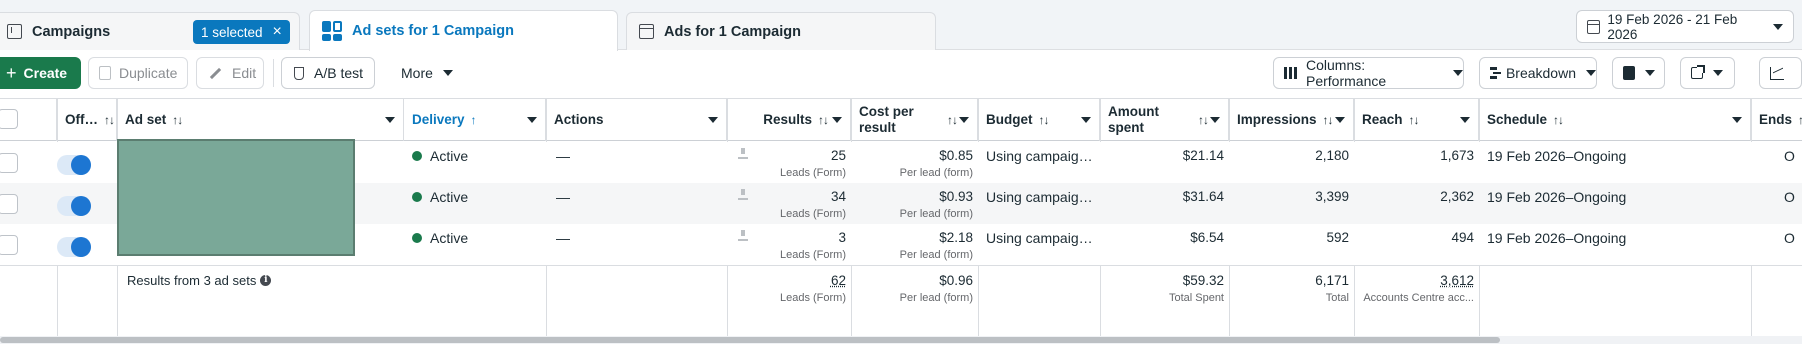 The width and height of the screenshot is (1802, 358). Describe the element at coordinates (463, 30) in the screenshot. I see `tab-ad-sets: Ad sets for 1 Campaign` at that location.